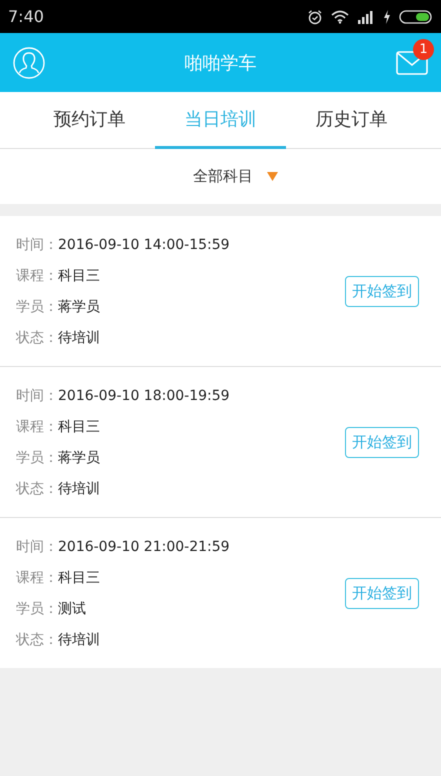 The image size is (441, 776). Describe the element at coordinates (72, 609) in the screenshot. I see `field-value: 测试` at that location.